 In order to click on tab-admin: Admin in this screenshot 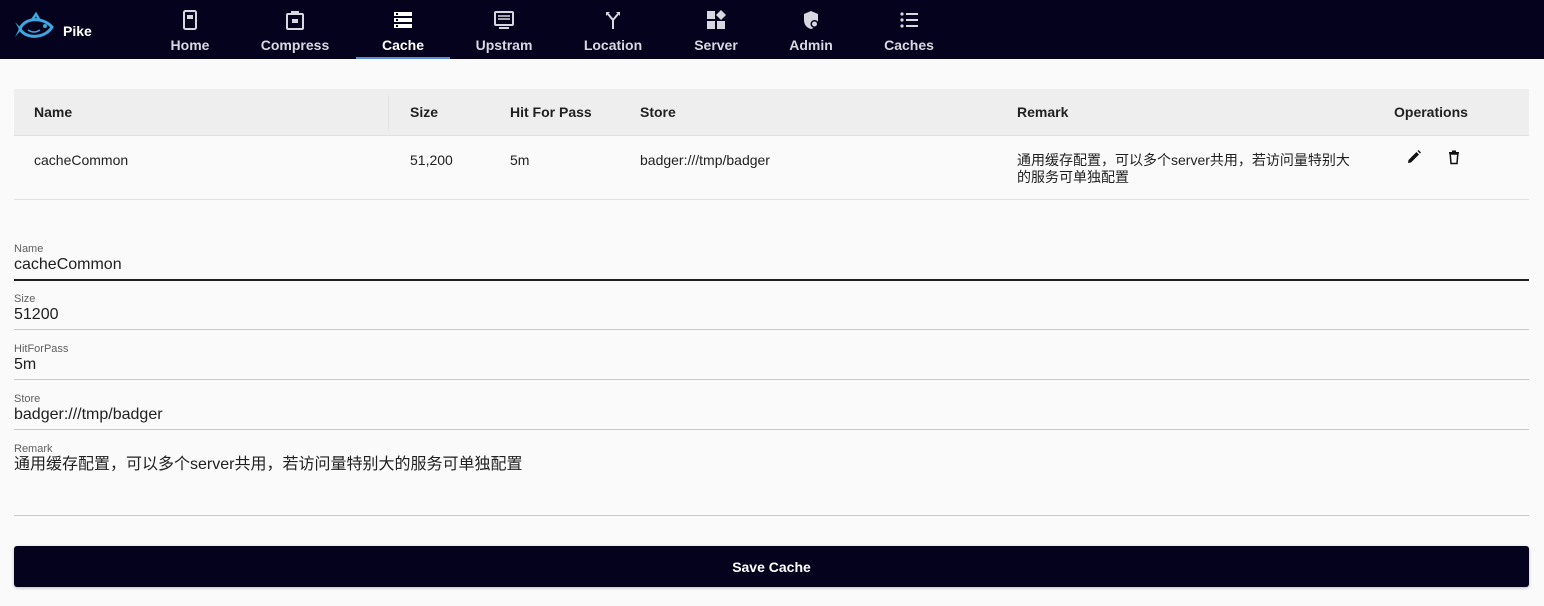, I will do `click(811, 29)`.